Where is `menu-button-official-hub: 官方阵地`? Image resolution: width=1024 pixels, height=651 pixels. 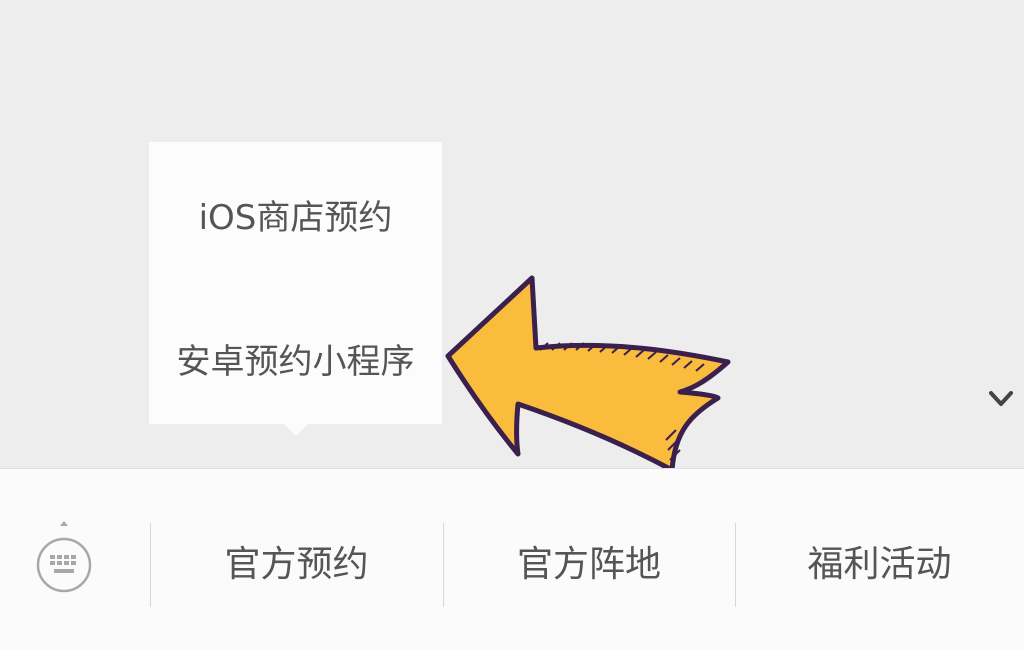
menu-button-official-hub: 官方阵地 is located at coordinates (589, 565).